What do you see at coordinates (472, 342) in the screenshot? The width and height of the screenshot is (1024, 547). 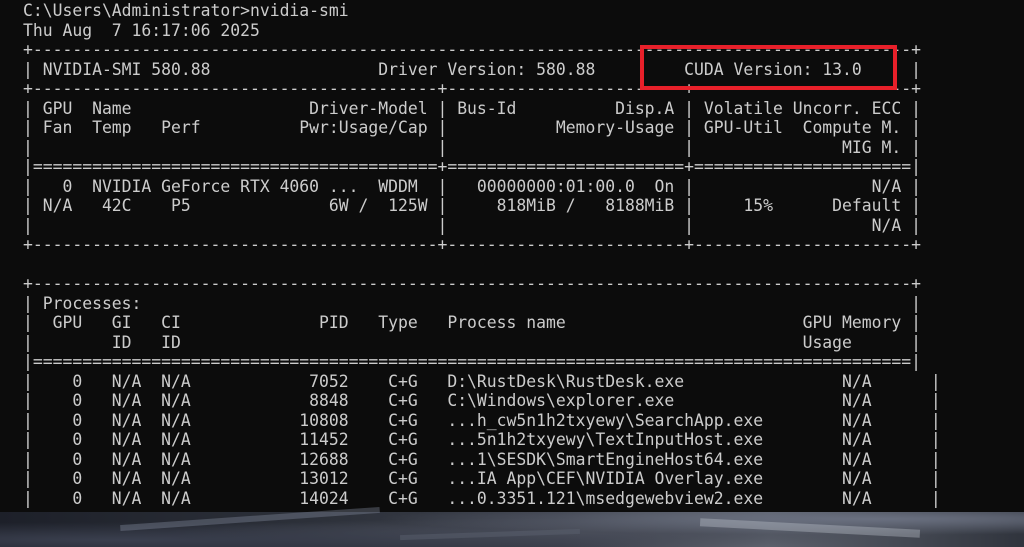 I see `terminal-line: | ID ID Usage |` at bounding box center [472, 342].